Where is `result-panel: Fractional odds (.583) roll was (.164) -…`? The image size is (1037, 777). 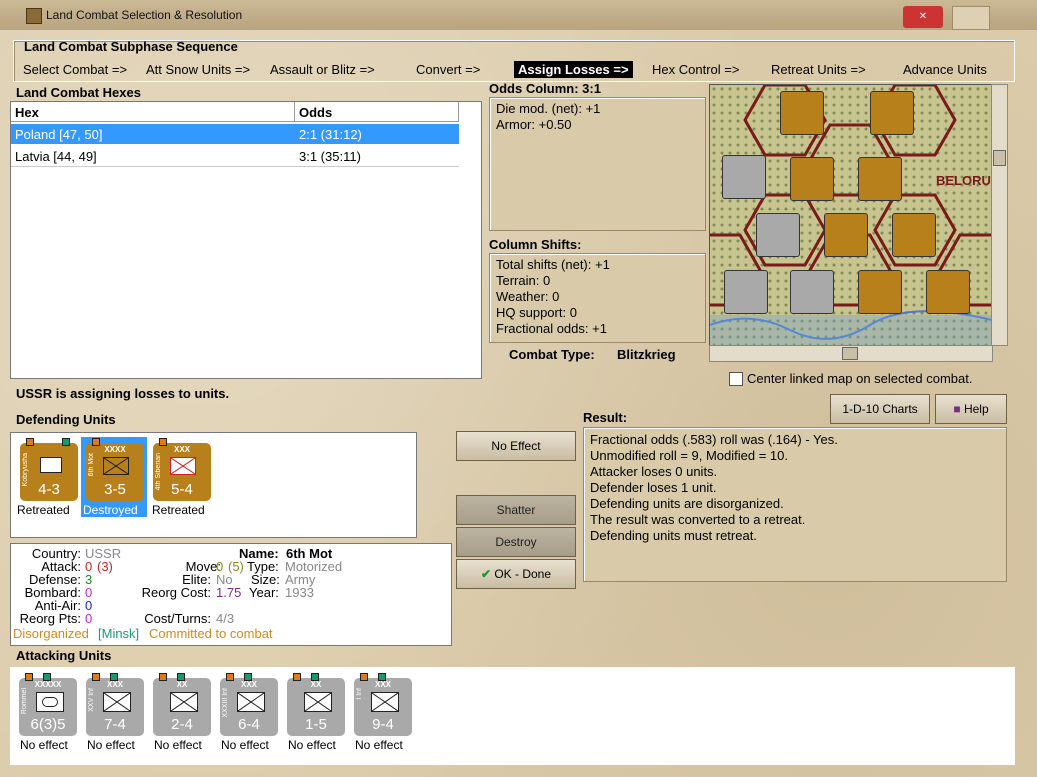 result-panel: Fractional odds (.583) roll was (.164) -… is located at coordinates (795, 504).